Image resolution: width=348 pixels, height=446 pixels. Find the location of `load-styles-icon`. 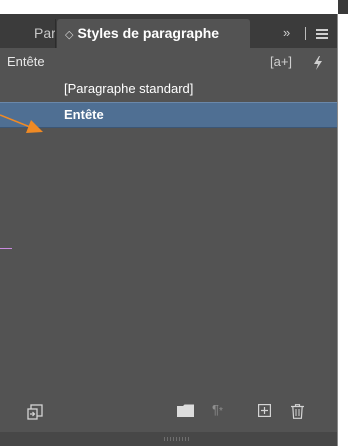

load-styles-icon is located at coordinates (35, 412).